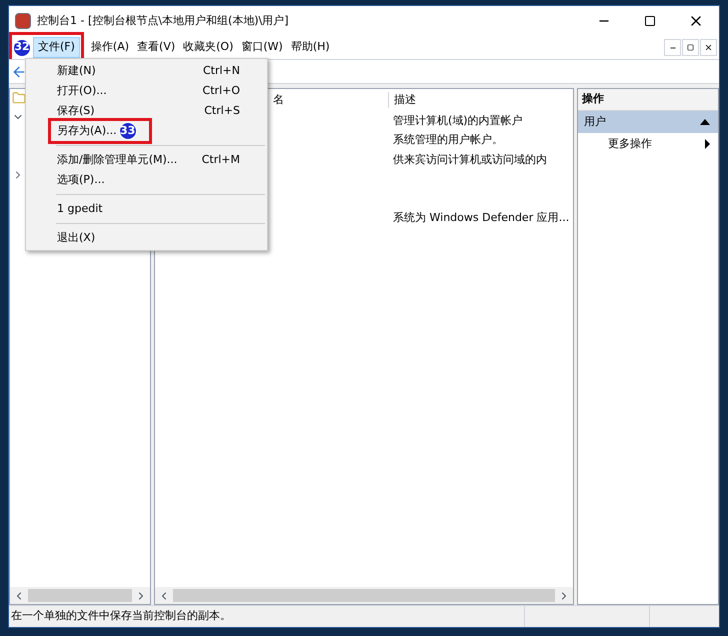  Describe the element at coordinates (262, 47) in the screenshot. I see `menu-item: 窗口(W)` at that location.